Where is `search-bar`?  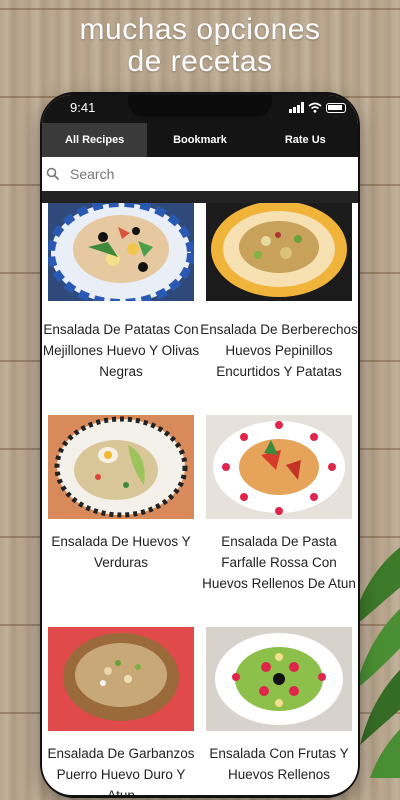
search-bar is located at coordinates (200, 174).